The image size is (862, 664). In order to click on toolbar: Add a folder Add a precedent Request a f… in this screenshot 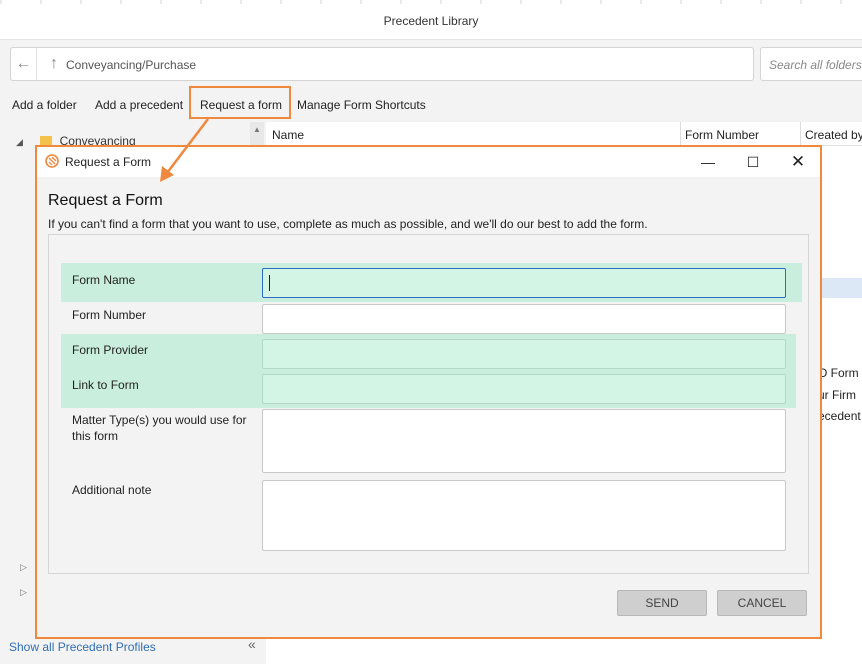, I will do `click(431, 105)`.